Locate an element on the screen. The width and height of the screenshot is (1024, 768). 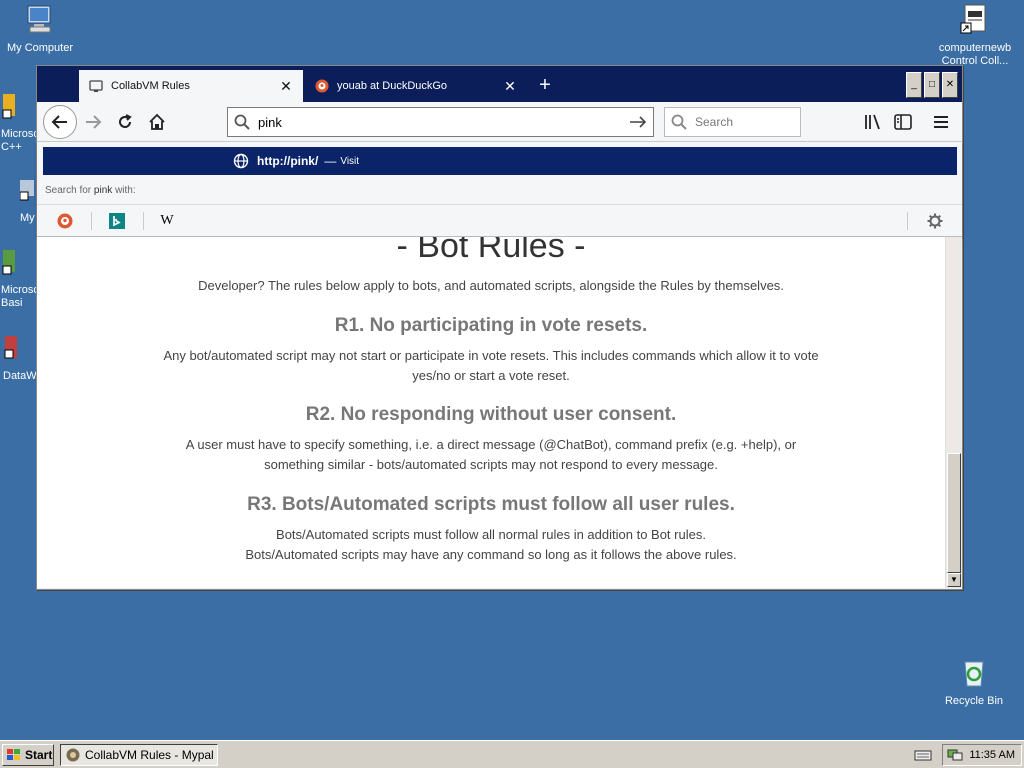
search-for-label: Search for pink with: is located at coordinates (90, 190).